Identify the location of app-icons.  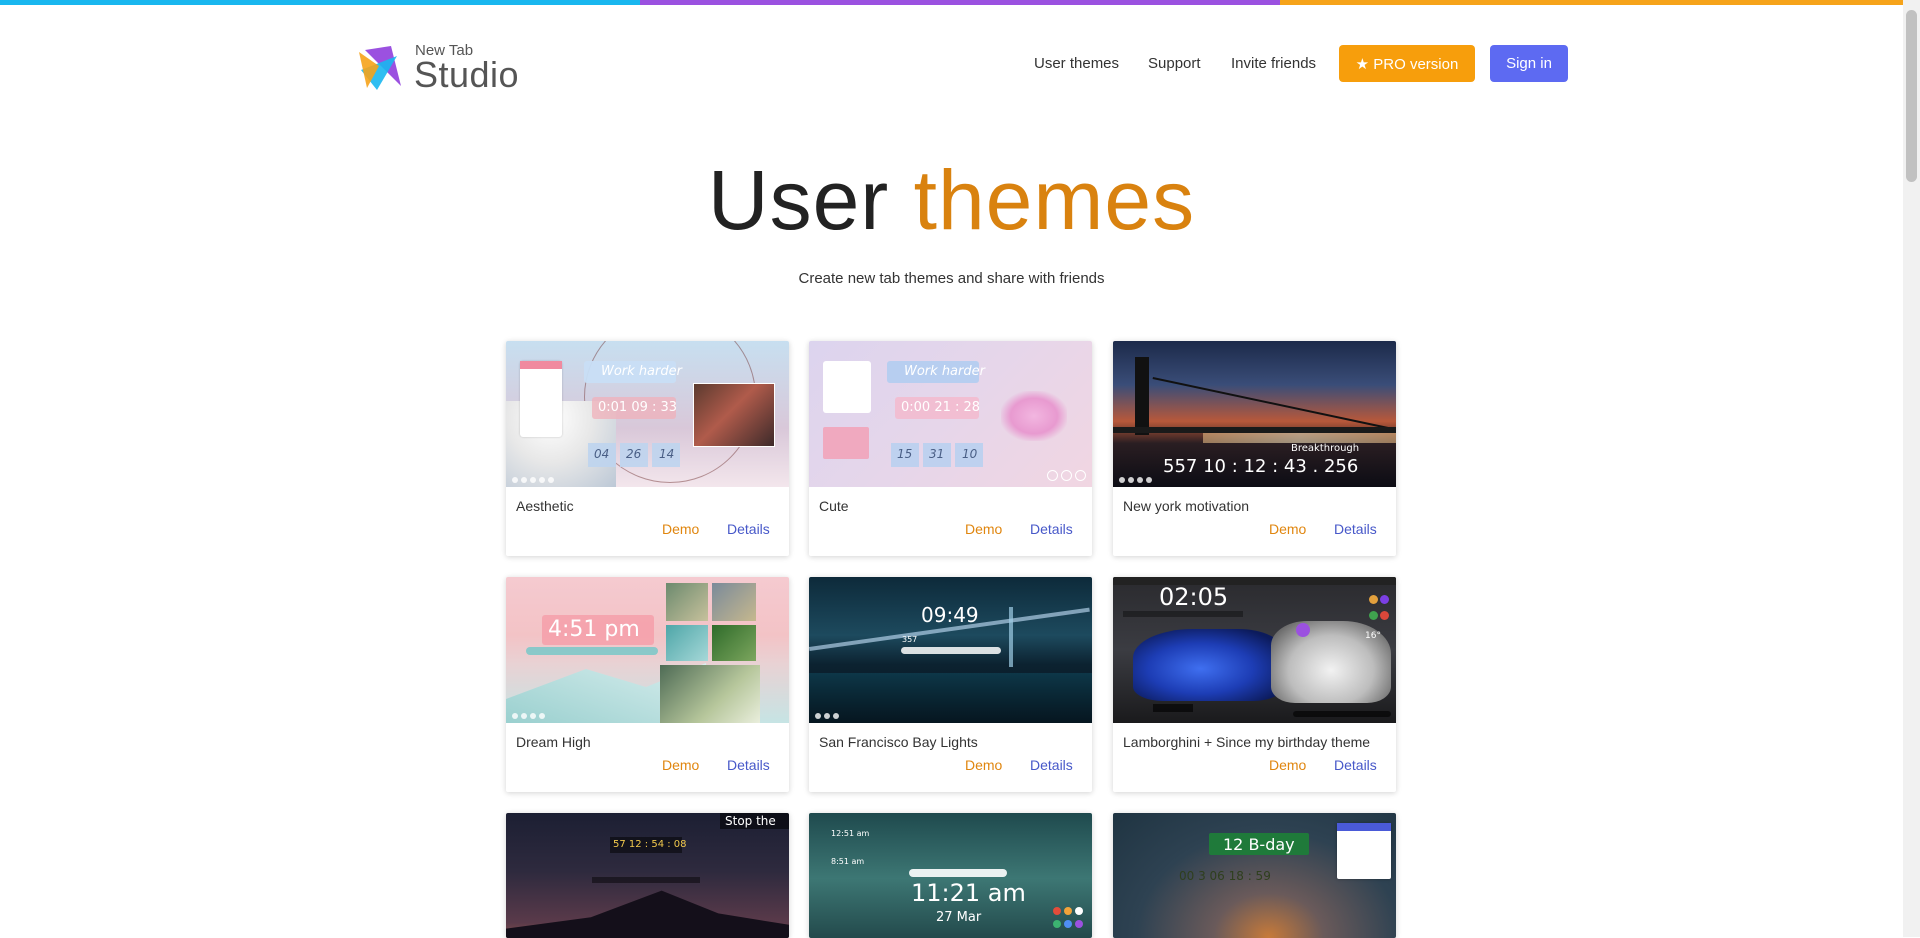
(1380, 610).